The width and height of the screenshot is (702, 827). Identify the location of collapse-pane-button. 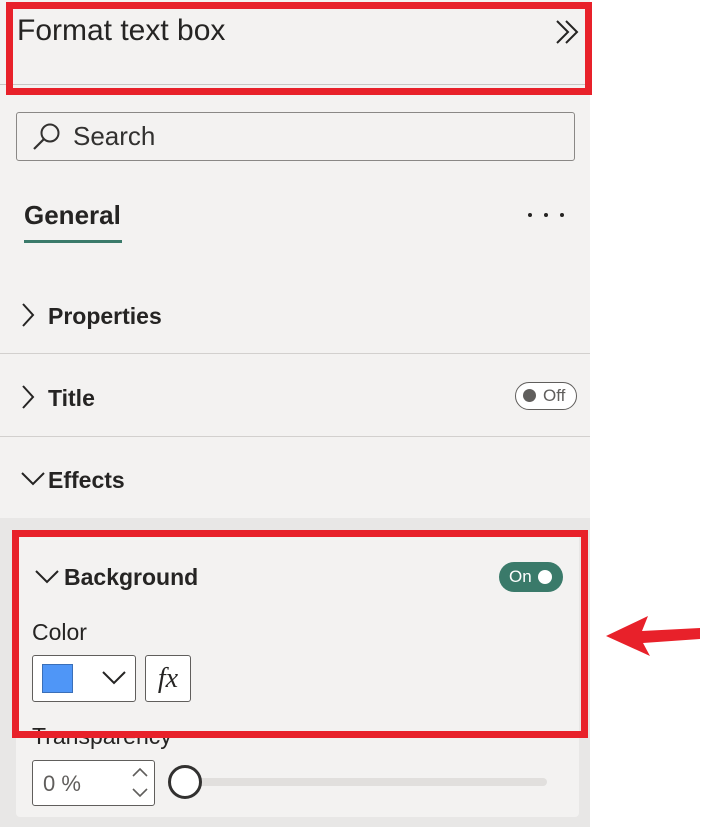
(567, 32).